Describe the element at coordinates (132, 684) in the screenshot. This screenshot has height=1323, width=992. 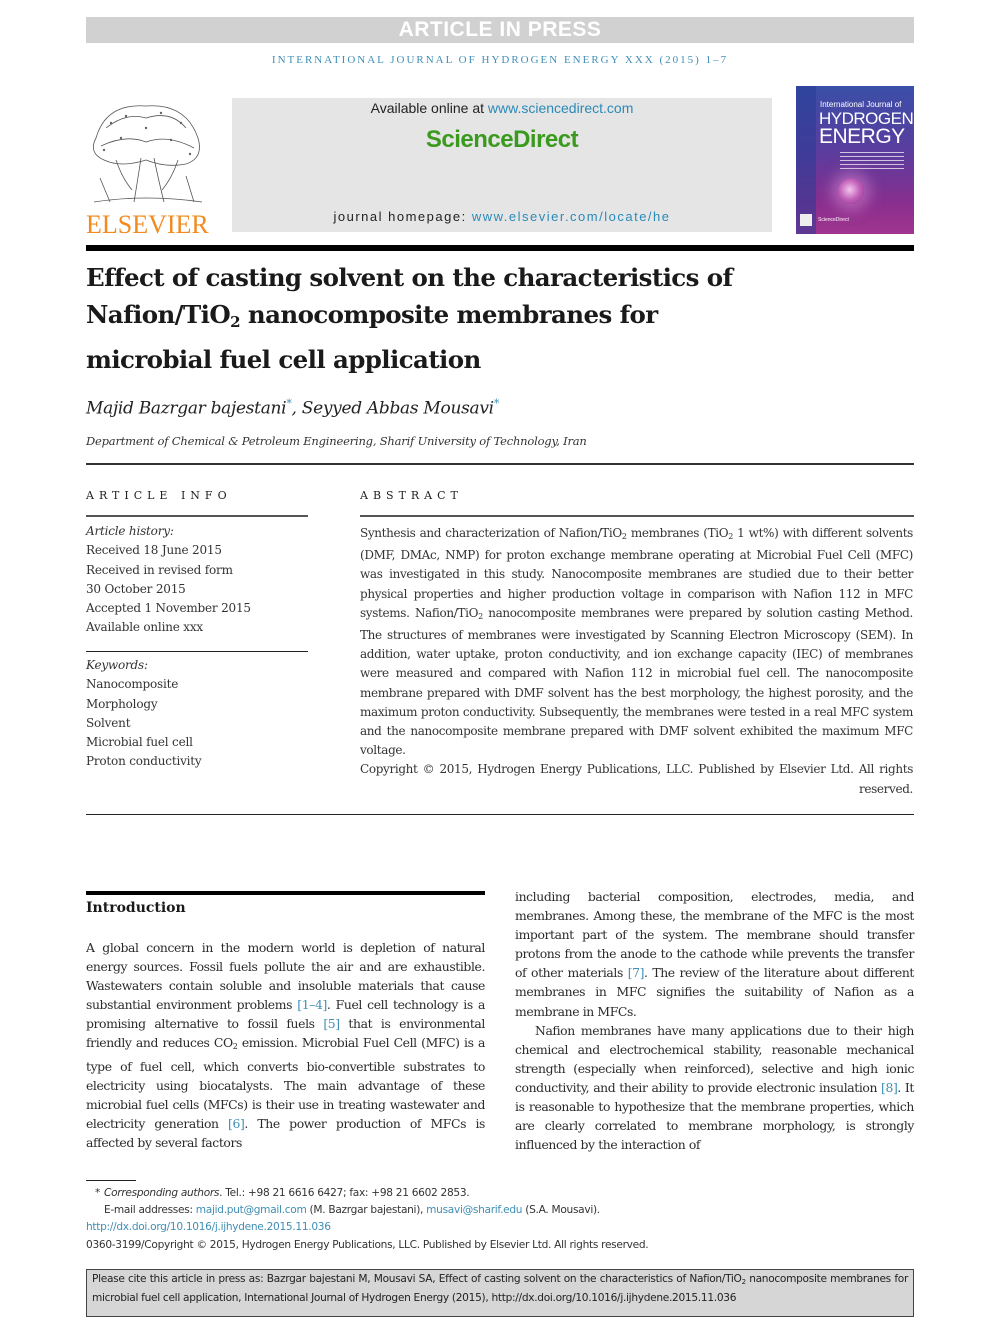
I see `keyword-item: Nanocomposite` at that location.